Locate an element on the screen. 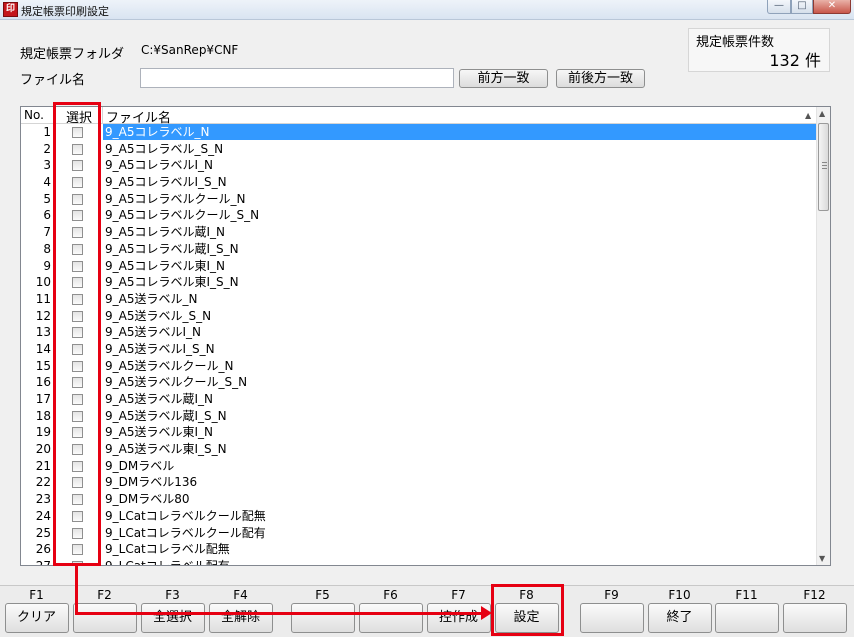 The image size is (854, 637). table-row: 5 9_A5コレラベルクール_N is located at coordinates (418, 199).